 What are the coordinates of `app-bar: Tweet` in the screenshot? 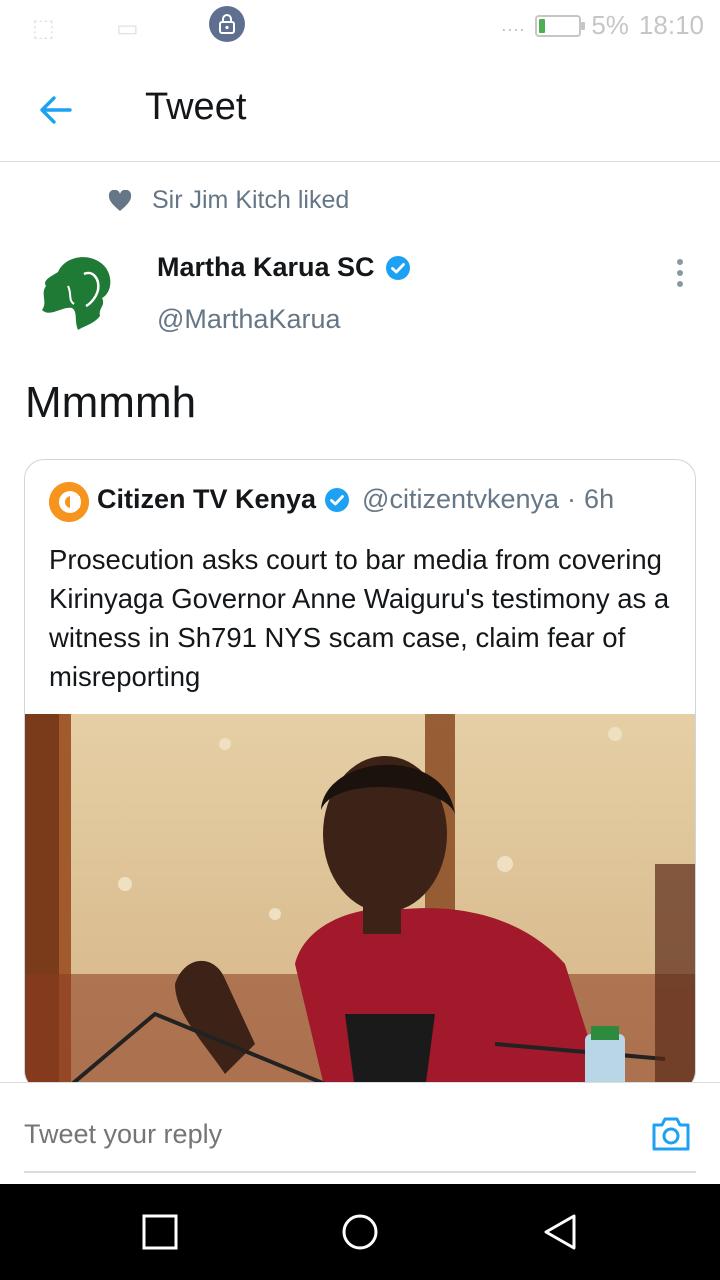 It's located at (360, 109).